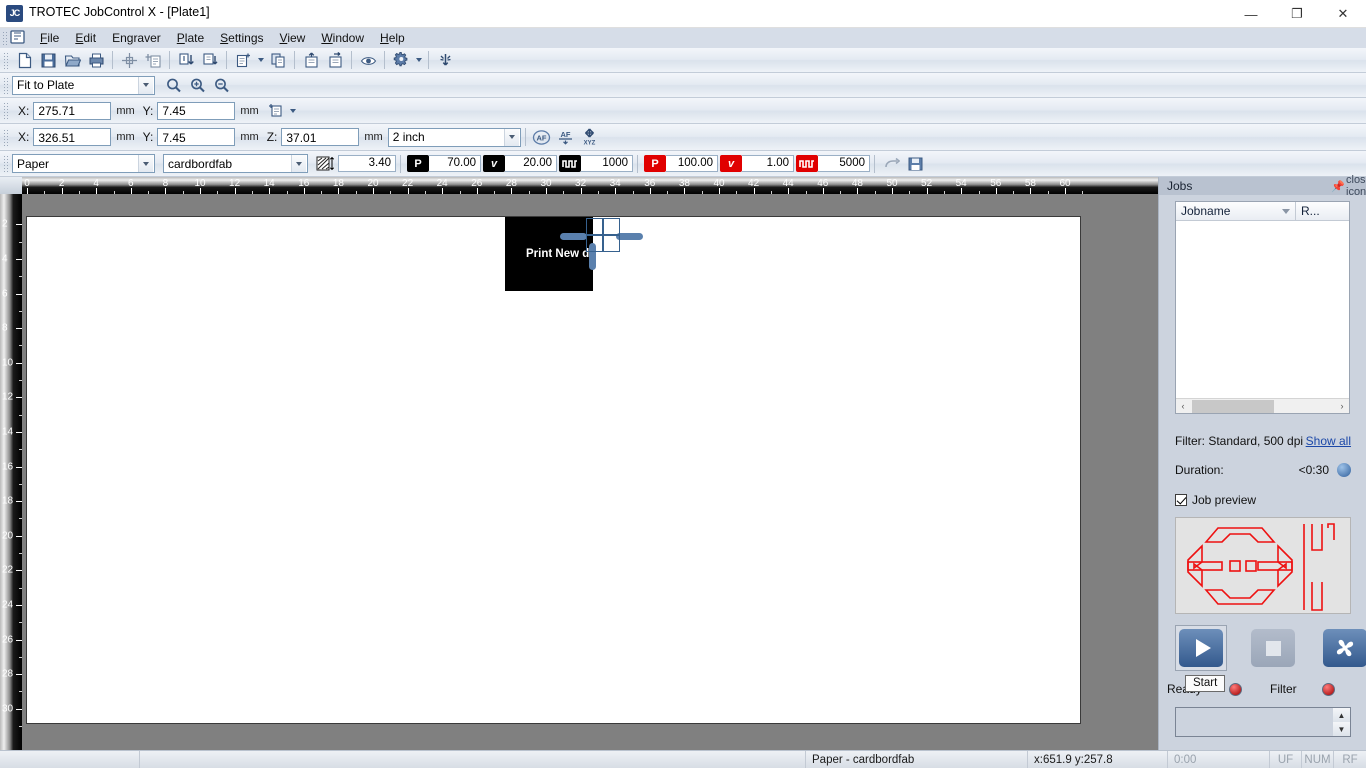 Image resolution: width=1366 pixels, height=768 pixels. What do you see at coordinates (48, 60) in the screenshot?
I see `save-icon` at bounding box center [48, 60].